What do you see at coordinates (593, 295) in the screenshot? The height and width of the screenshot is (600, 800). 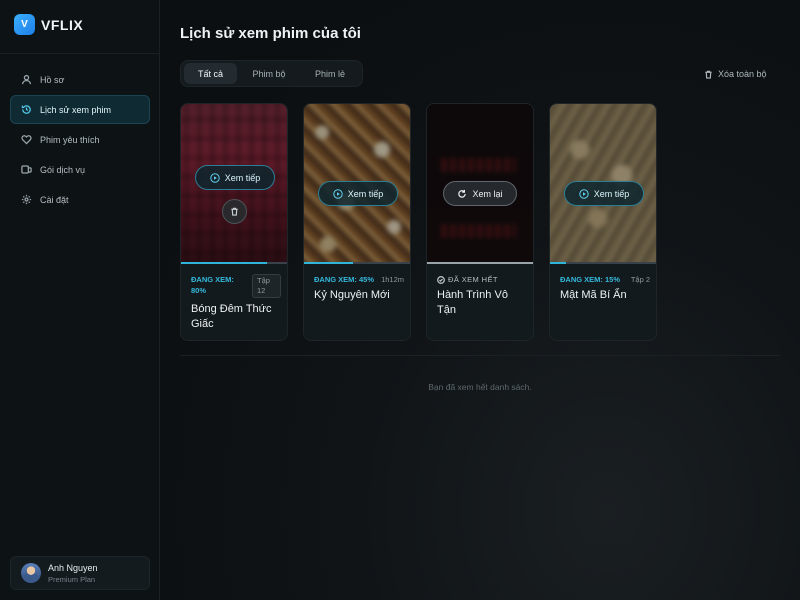 I see `card-title: Mật Mã Bí Ẩn` at bounding box center [593, 295].